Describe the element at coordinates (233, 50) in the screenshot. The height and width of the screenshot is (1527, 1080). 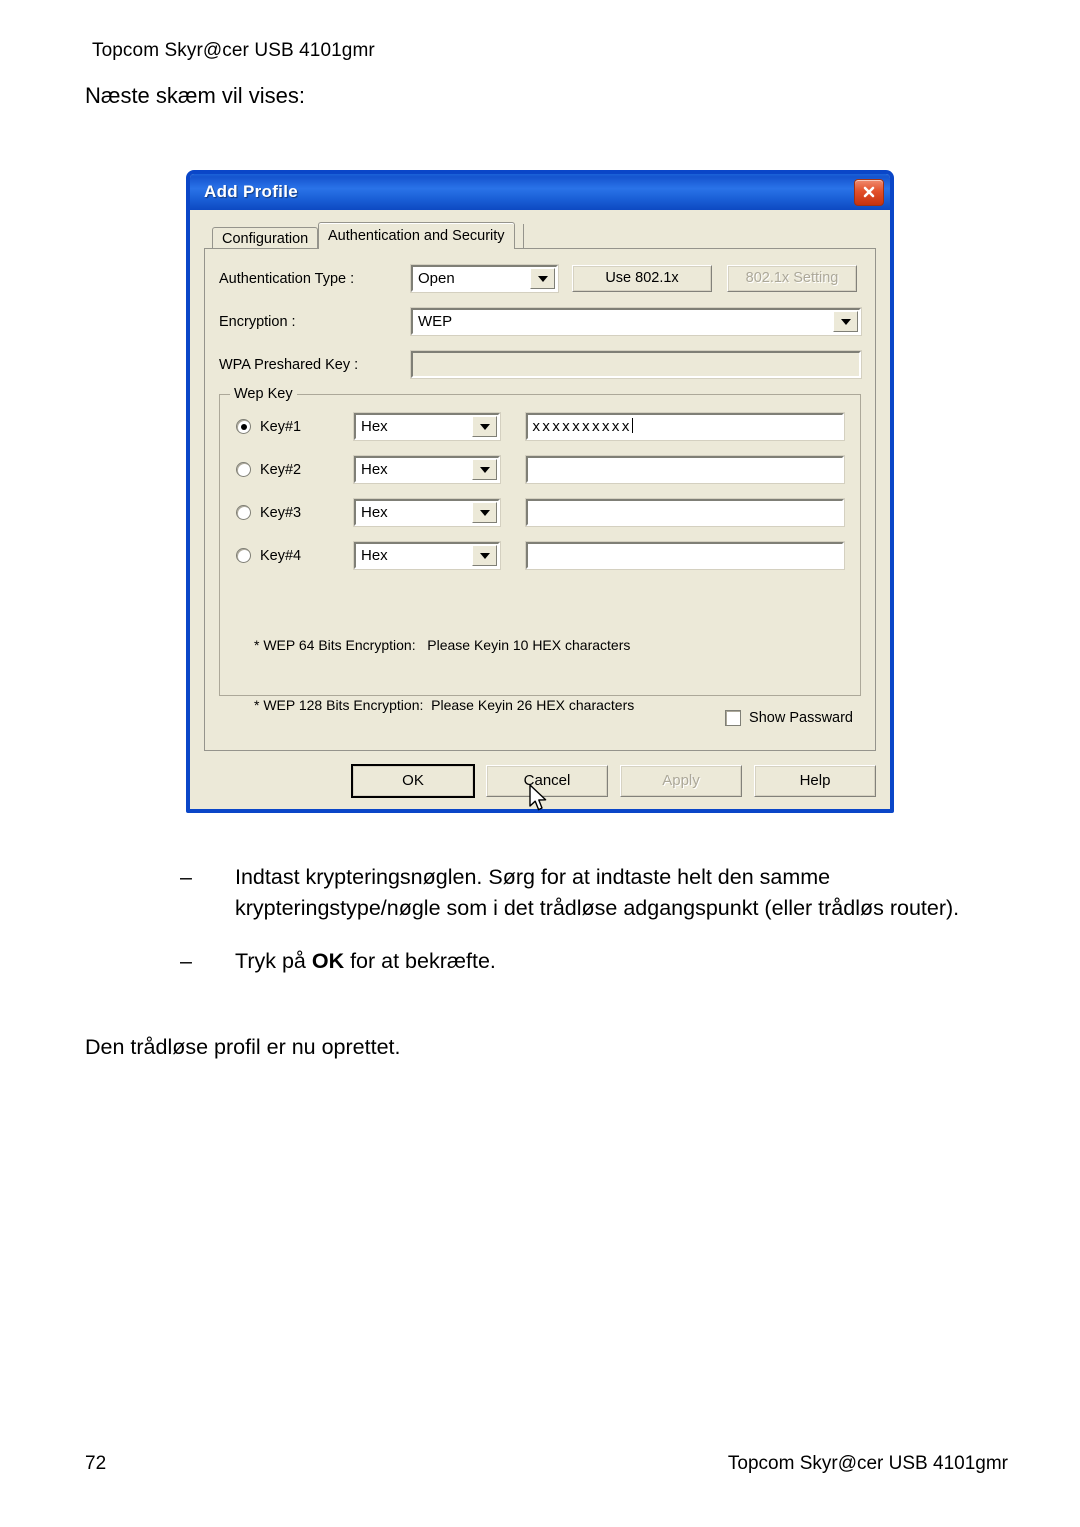
I see `page-running-header: Topcom Skyr@cer USB 4101gmr` at that location.